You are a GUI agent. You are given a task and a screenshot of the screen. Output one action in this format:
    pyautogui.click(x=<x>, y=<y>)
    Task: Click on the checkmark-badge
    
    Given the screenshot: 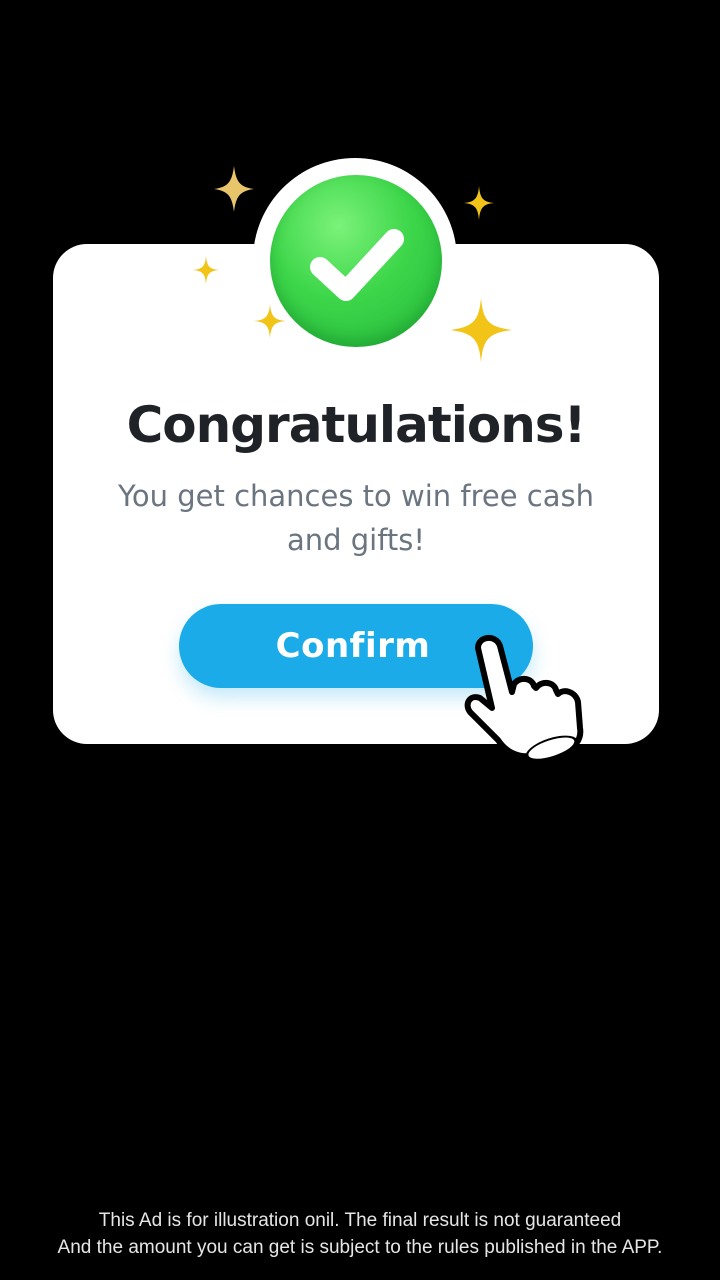 What is the action you would take?
    pyautogui.click(x=356, y=261)
    